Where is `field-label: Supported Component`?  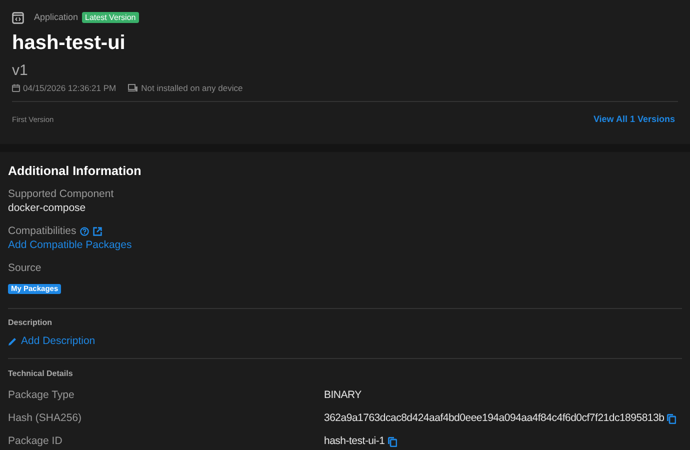 field-label: Supported Component is located at coordinates (61, 194).